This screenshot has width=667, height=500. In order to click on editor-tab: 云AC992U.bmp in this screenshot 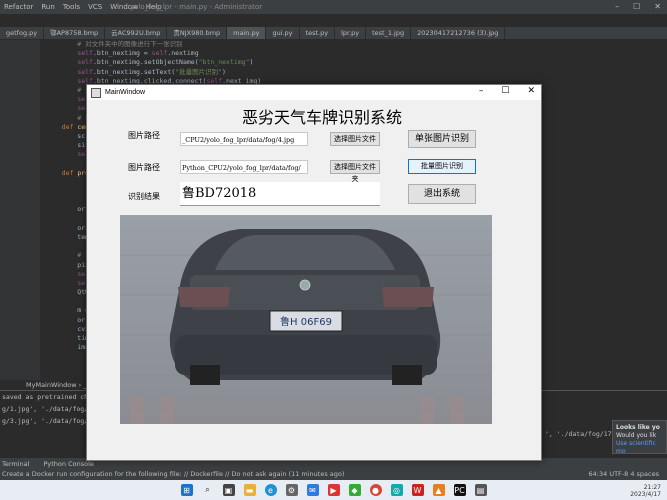, I will do `click(136, 33)`.